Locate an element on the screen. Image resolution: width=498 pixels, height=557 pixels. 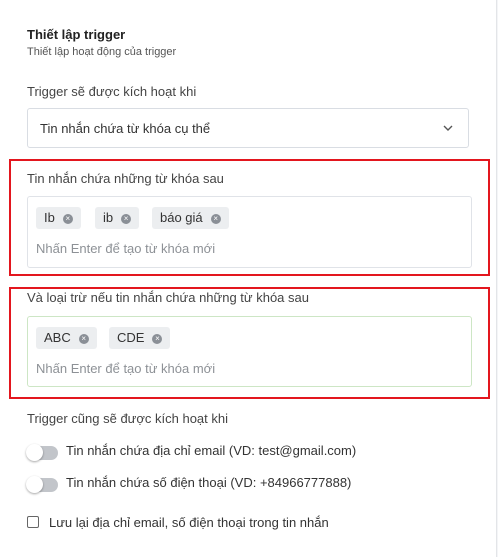
keyword-tag: ABC × is located at coordinates (66, 338).